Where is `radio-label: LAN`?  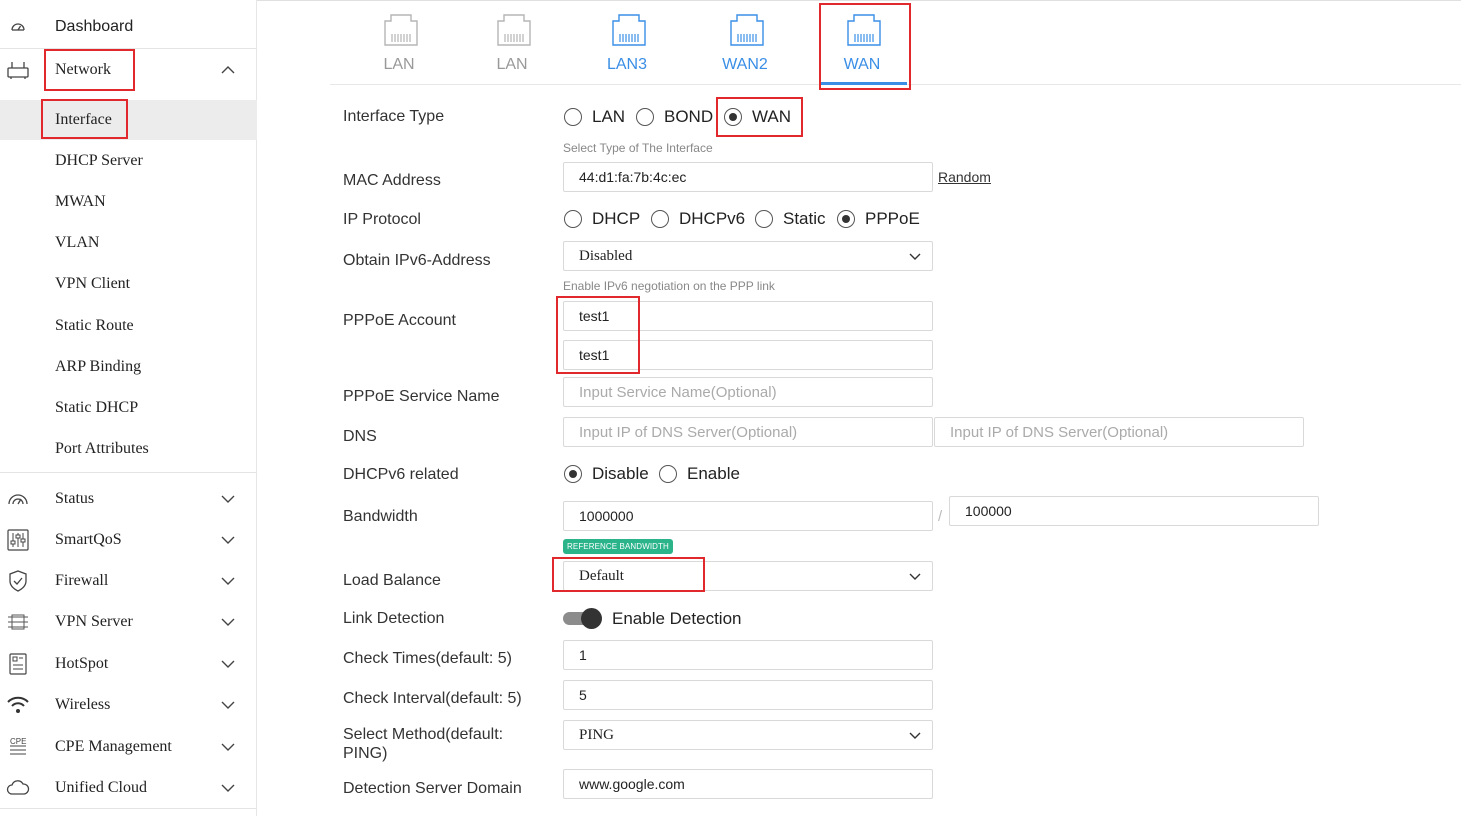
radio-label: LAN is located at coordinates (609, 116).